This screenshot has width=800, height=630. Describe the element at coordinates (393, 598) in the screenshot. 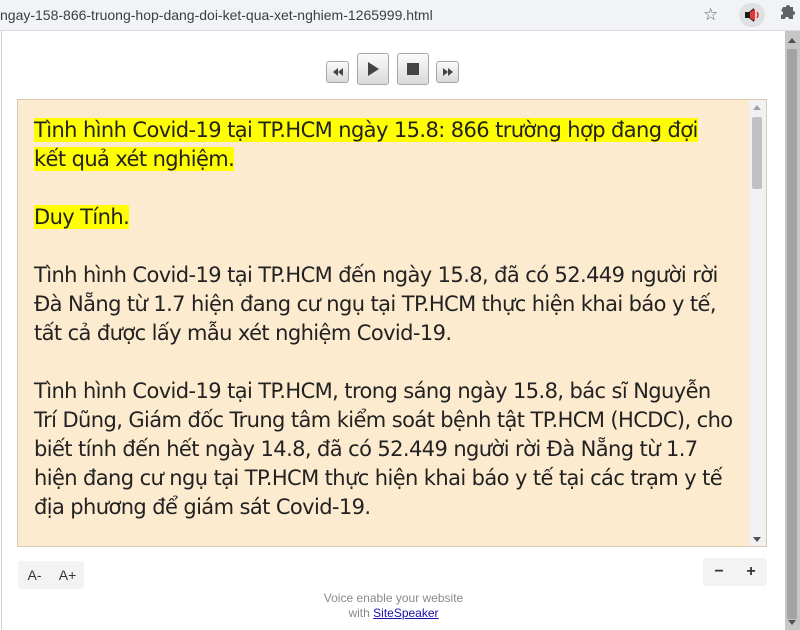

I see `footer-tagline: Voice enable your website` at that location.